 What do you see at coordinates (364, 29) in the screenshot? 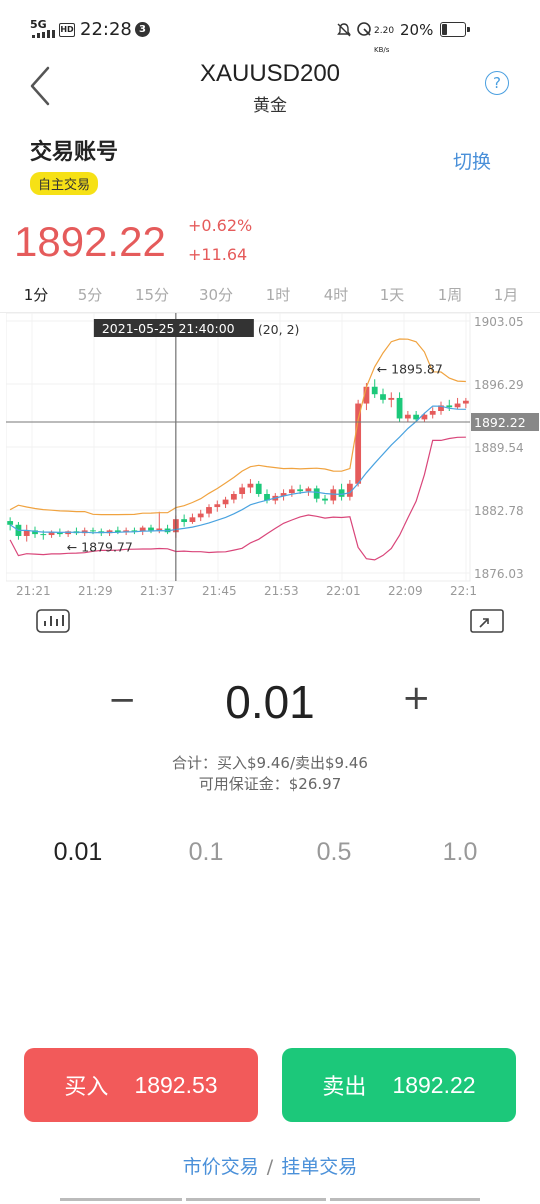
I see `hotspot-icon` at bounding box center [364, 29].